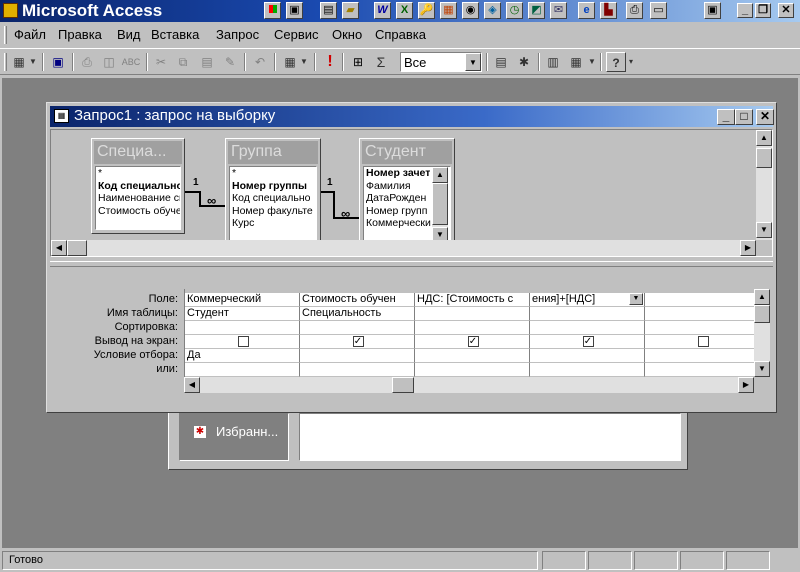  I want to click on copy-icon: ⧉, so click(183, 62).